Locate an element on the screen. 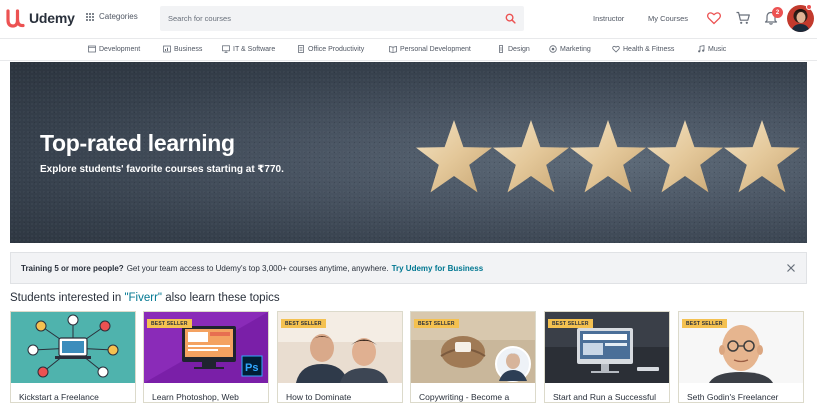 The height and width of the screenshot is (403, 817). subnav-label: IT & Software is located at coordinates (254, 49).